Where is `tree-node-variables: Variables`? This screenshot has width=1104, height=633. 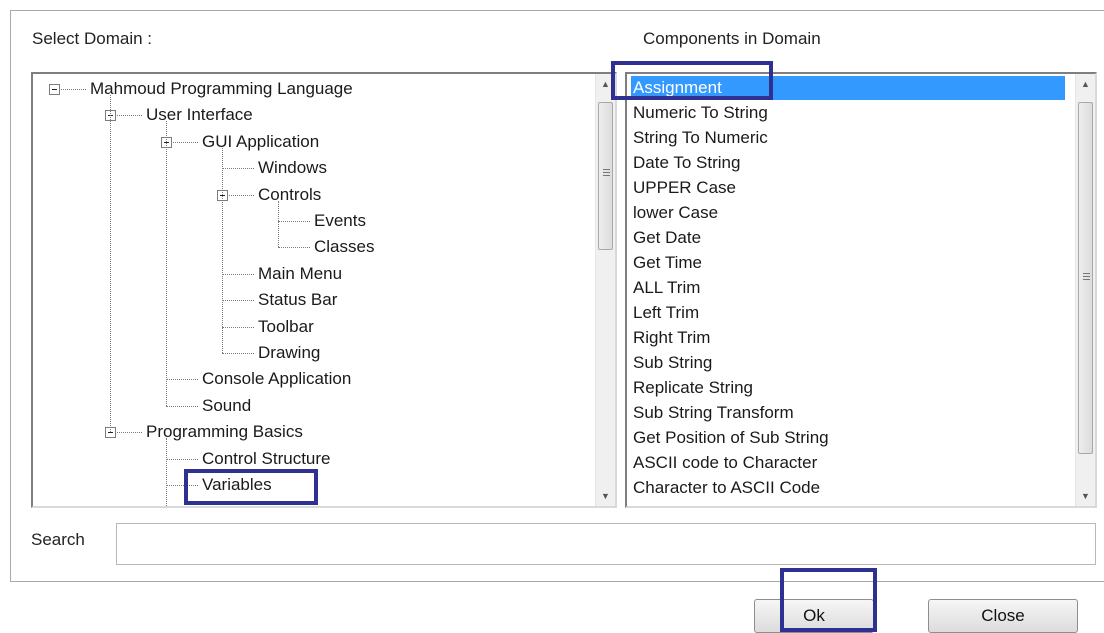
tree-node-variables: Variables is located at coordinates (313, 485).